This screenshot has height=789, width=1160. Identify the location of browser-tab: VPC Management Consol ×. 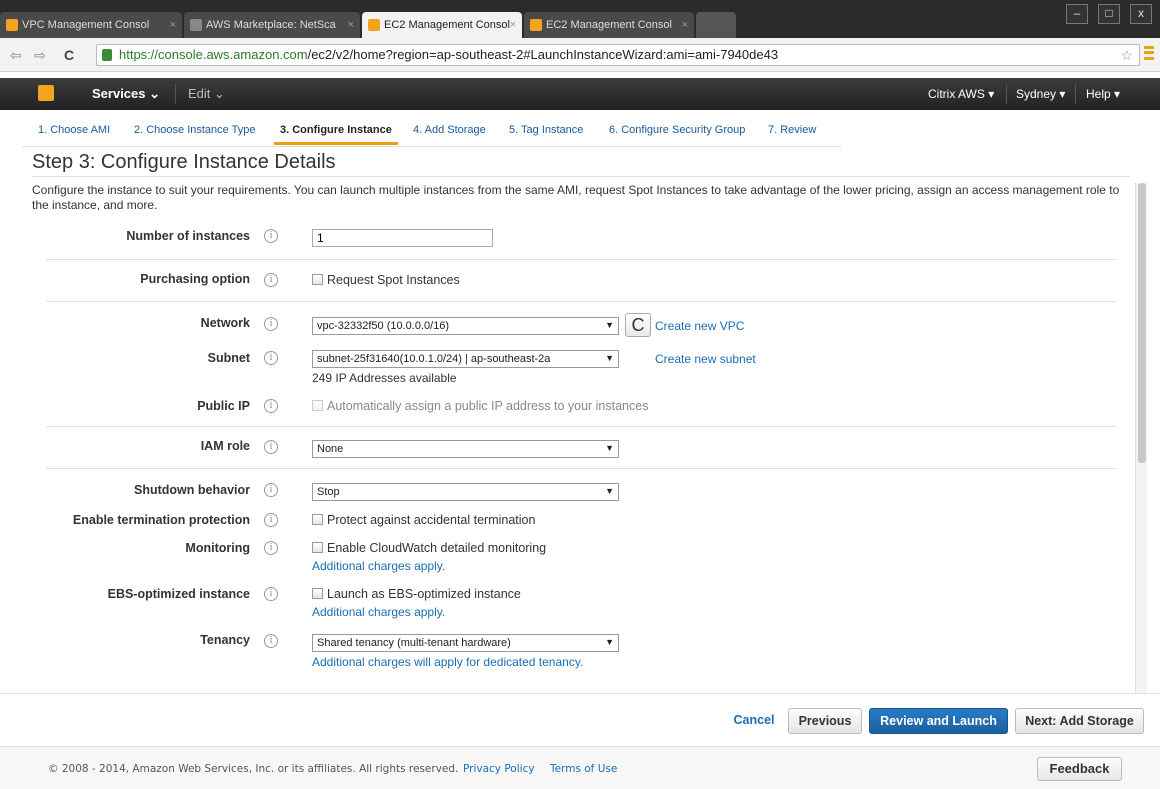
(91, 25).